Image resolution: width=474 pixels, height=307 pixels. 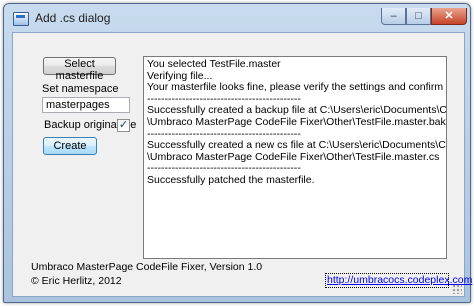 I want to click on window-title: Add .cs dialog, so click(x=73, y=18).